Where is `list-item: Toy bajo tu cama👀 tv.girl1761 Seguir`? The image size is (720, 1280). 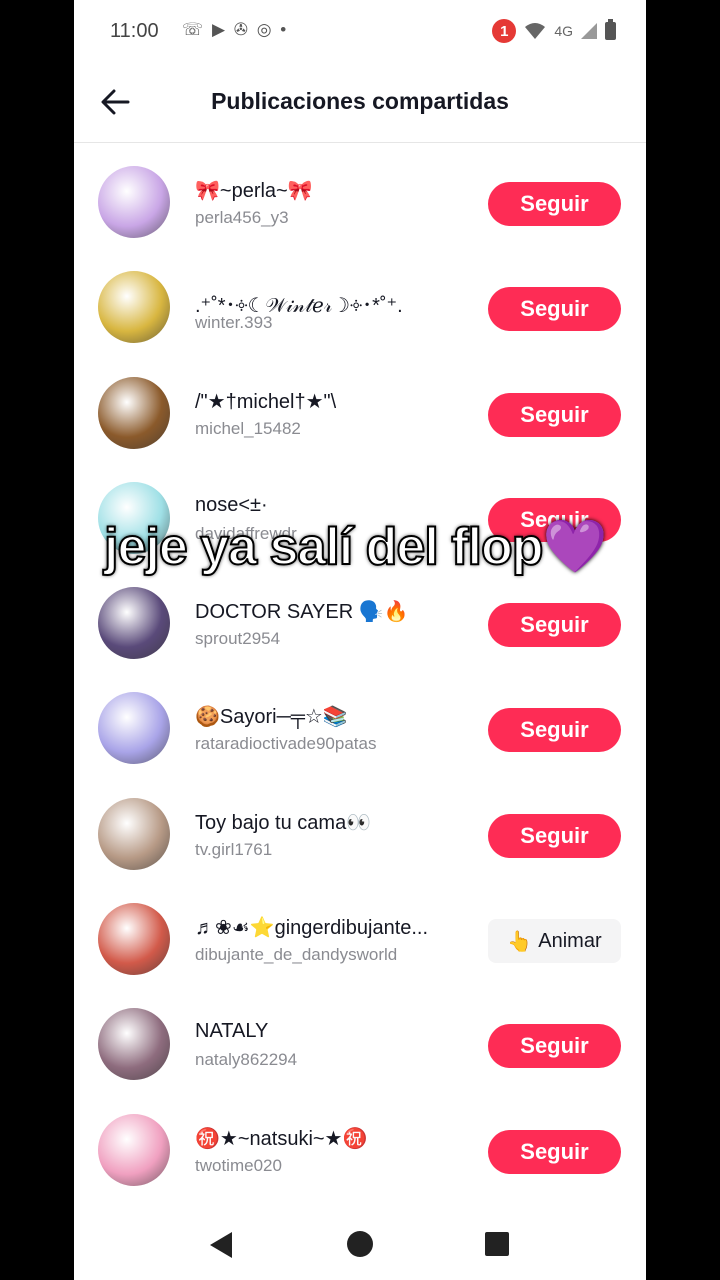
list-item: Toy bajo tu cama👀 tv.girl1761 Seguir is located at coordinates (360, 834).